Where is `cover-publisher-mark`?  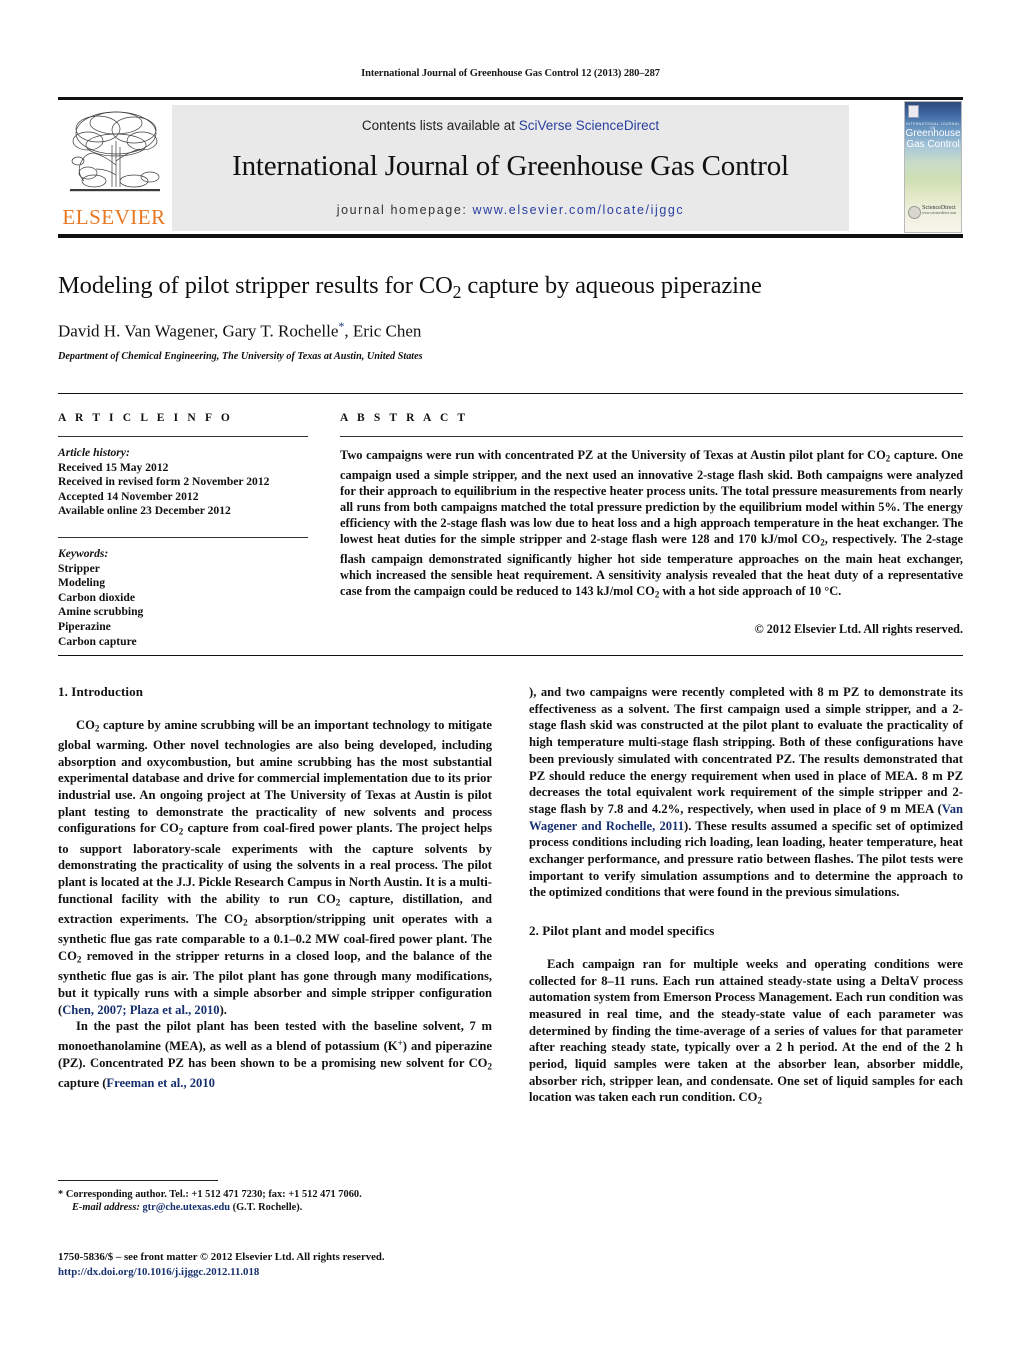
cover-publisher-mark is located at coordinates (913, 111).